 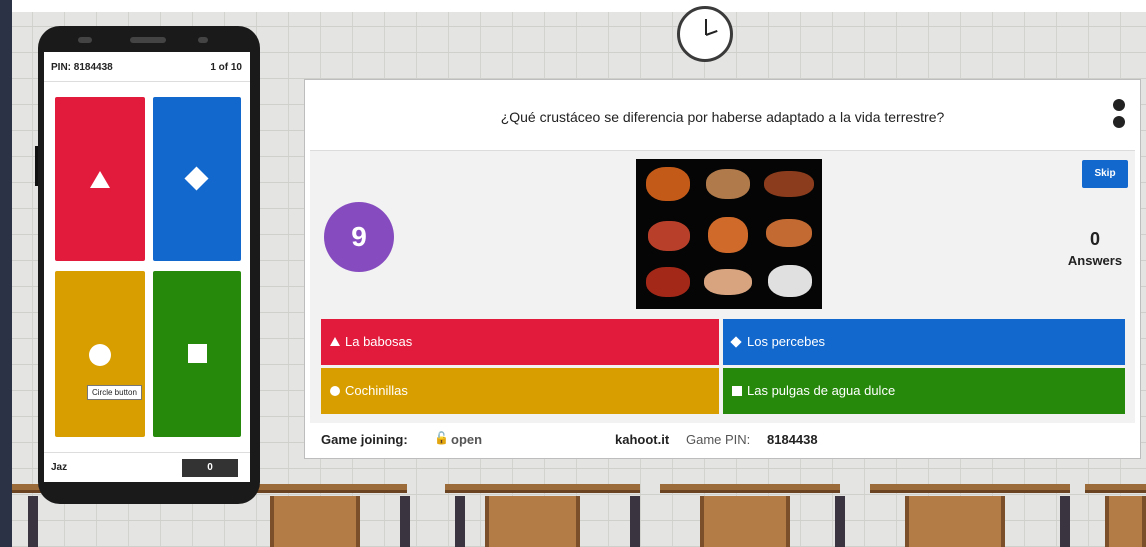 What do you see at coordinates (82, 67) in the screenshot?
I see `player-pin: PIN: 8184438` at bounding box center [82, 67].